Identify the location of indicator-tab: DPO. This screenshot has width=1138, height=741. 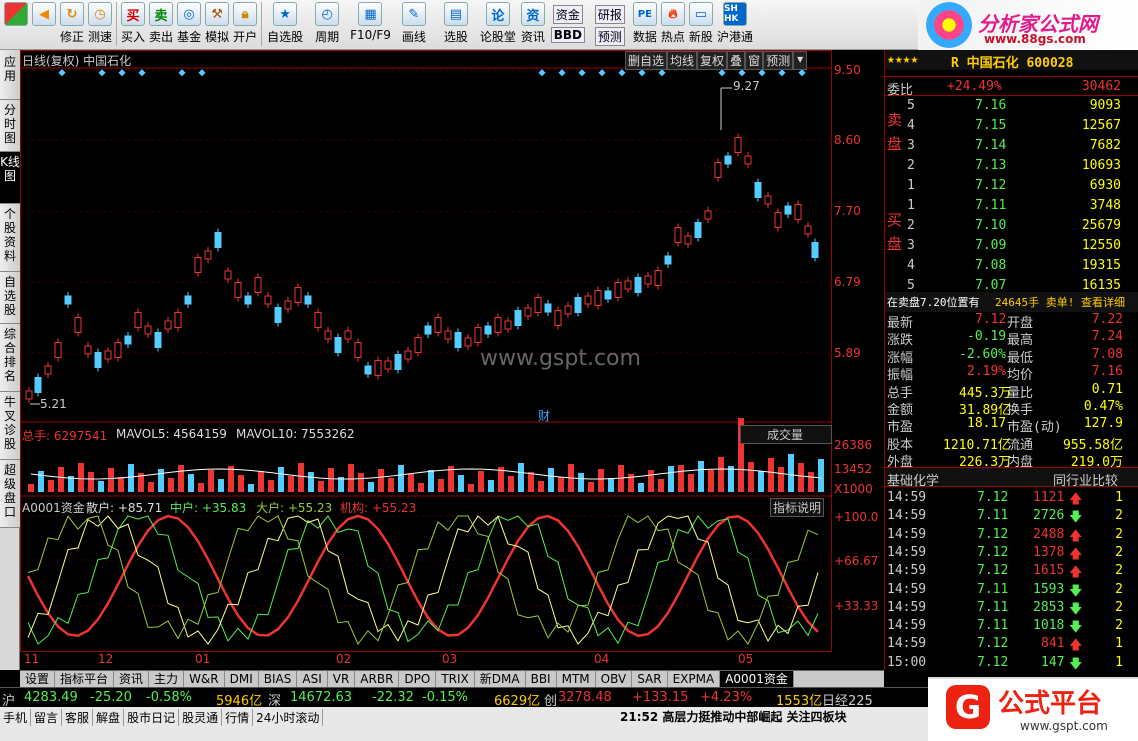
(418, 679).